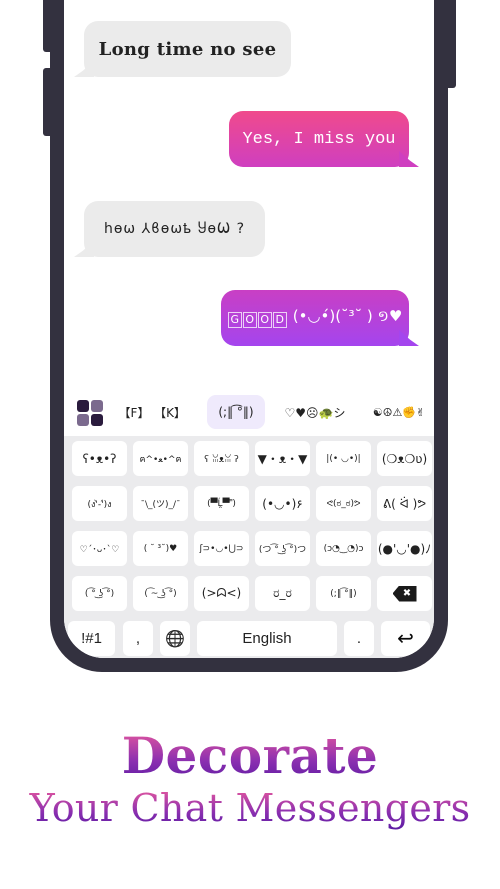 The width and height of the screenshot is (500, 889). I want to click on kaomoji-key: ᕕ( ᐛ )ᕗ, so click(404, 503).